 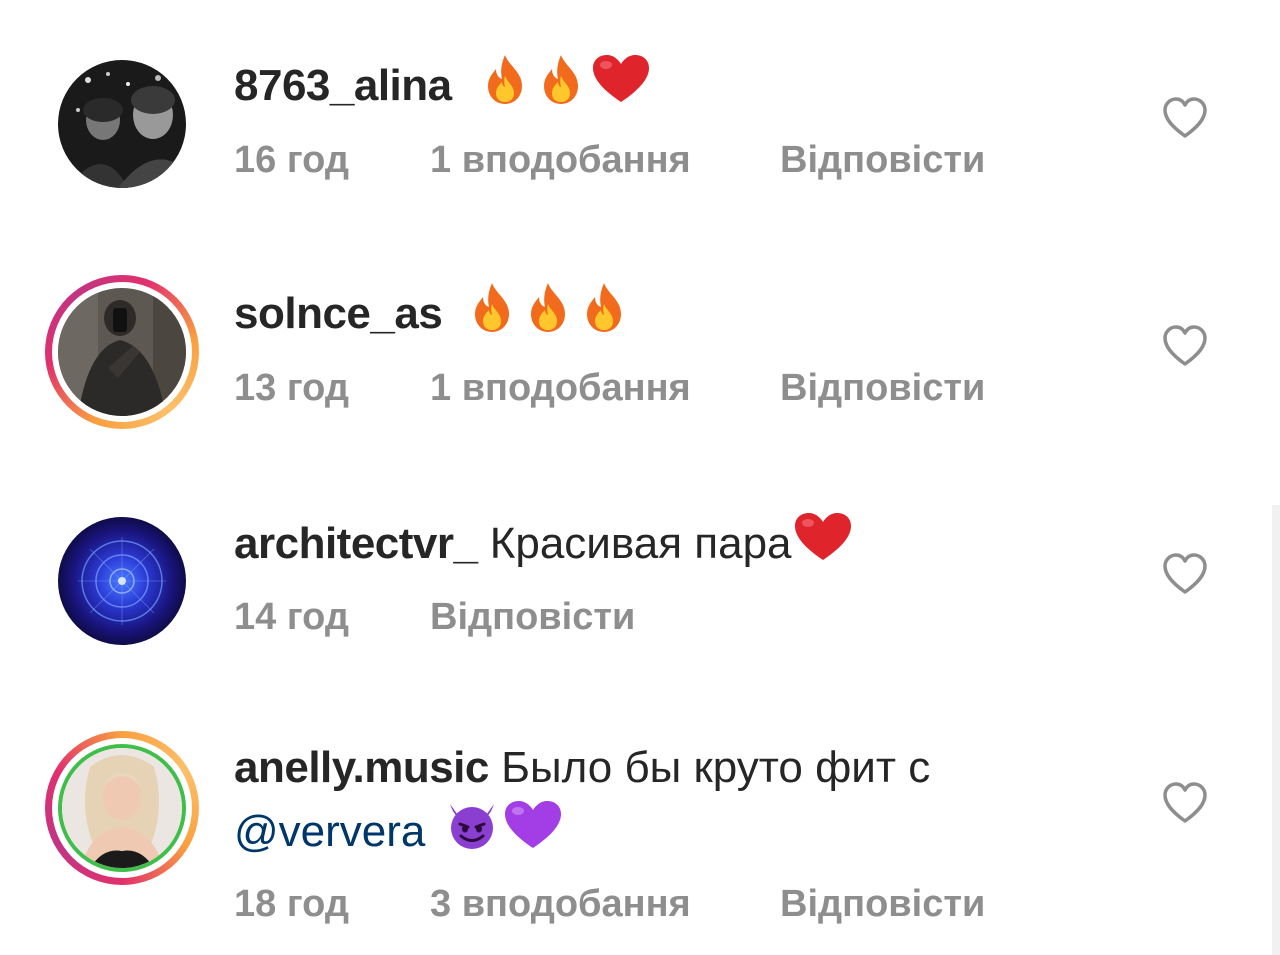 I want to click on comment-text: architectvr_ Красивая пара, so click(x=684, y=545).